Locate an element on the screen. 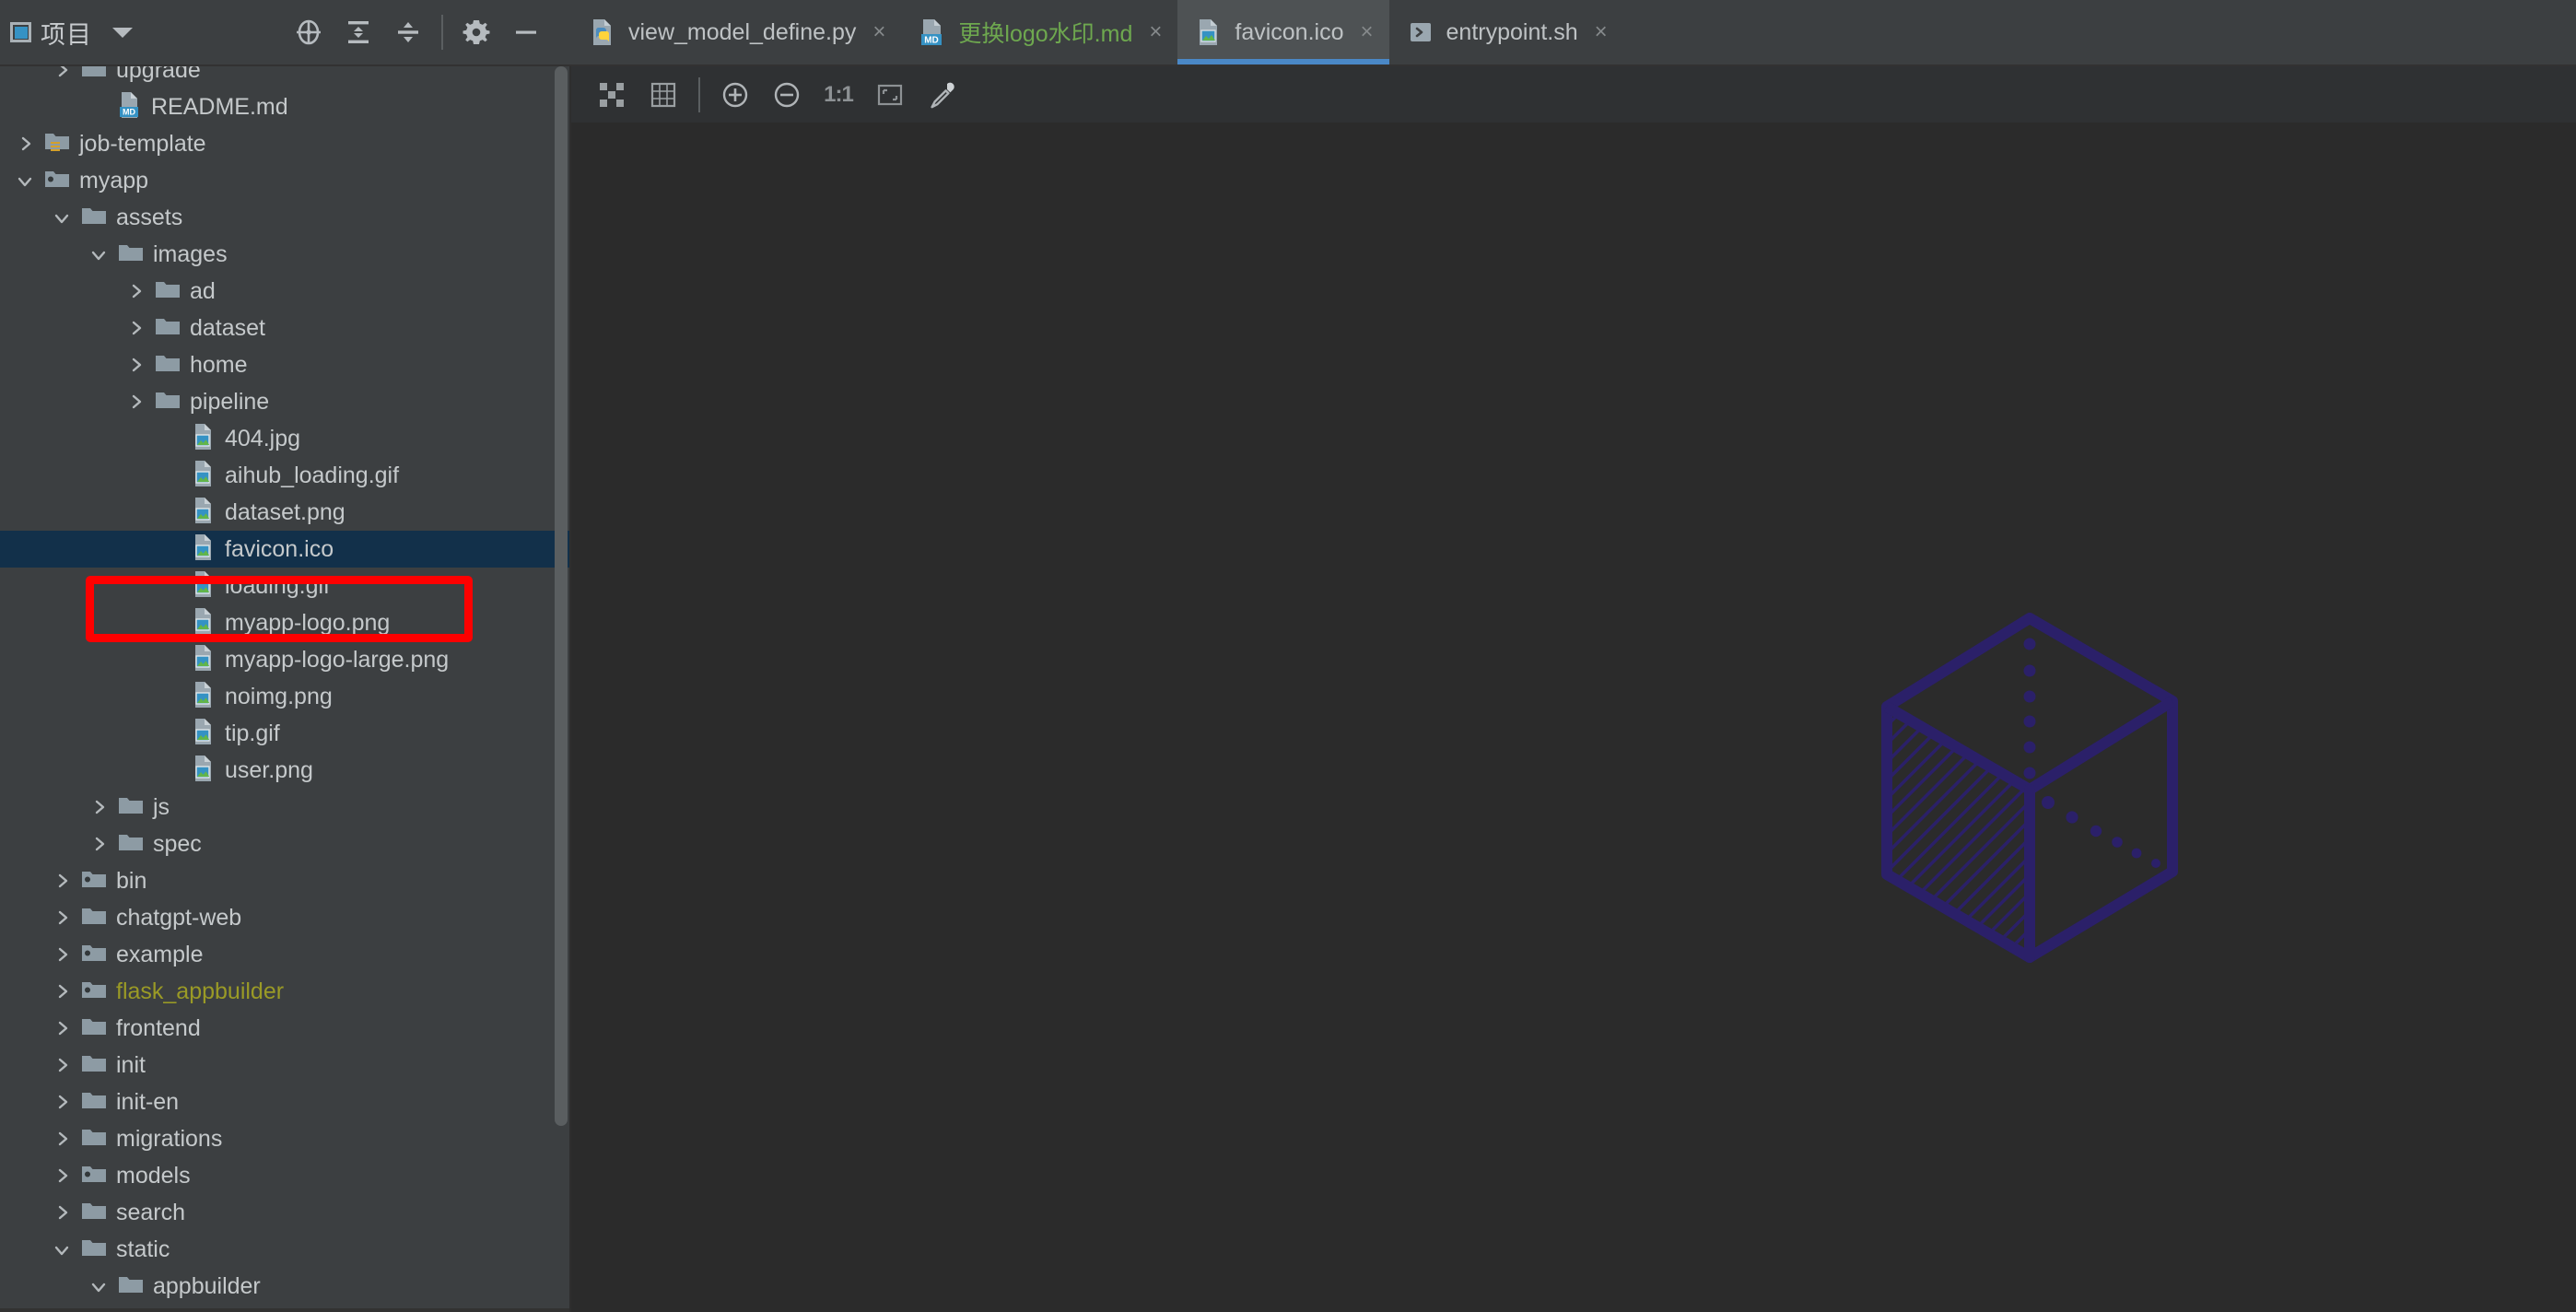  tree-row: myapp is located at coordinates (284, 181).